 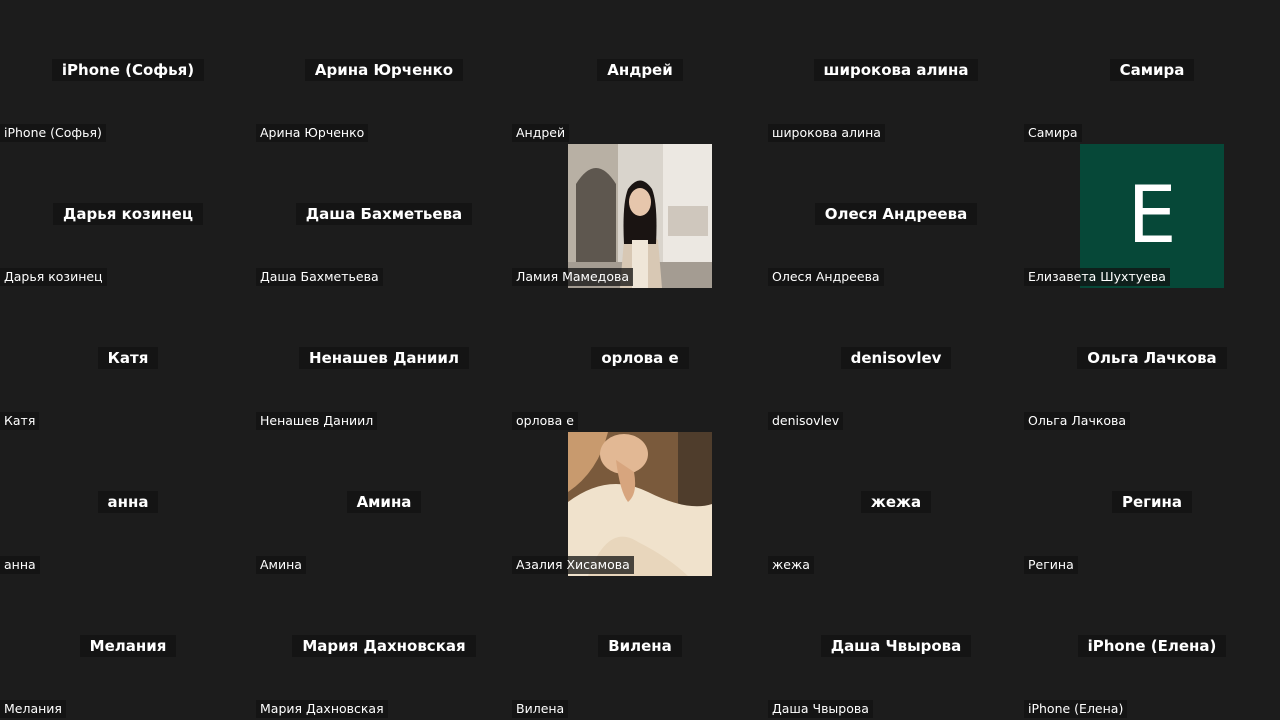 I want to click on participant-display-name: Амина, so click(x=384, y=502).